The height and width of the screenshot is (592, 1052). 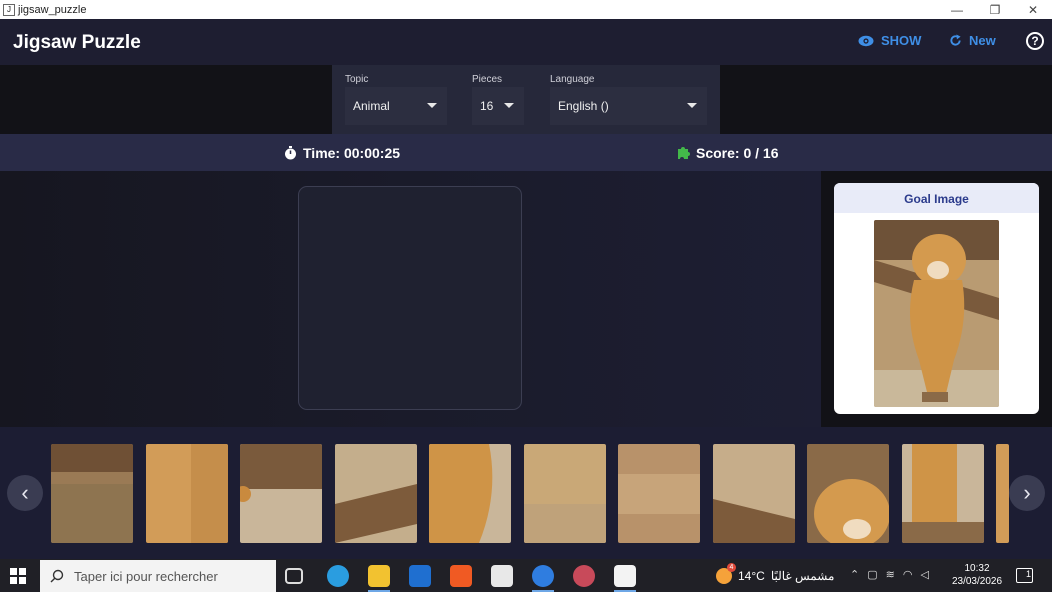 What do you see at coordinates (908, 574) in the screenshot?
I see `wifi-icon: ◠` at bounding box center [908, 574].